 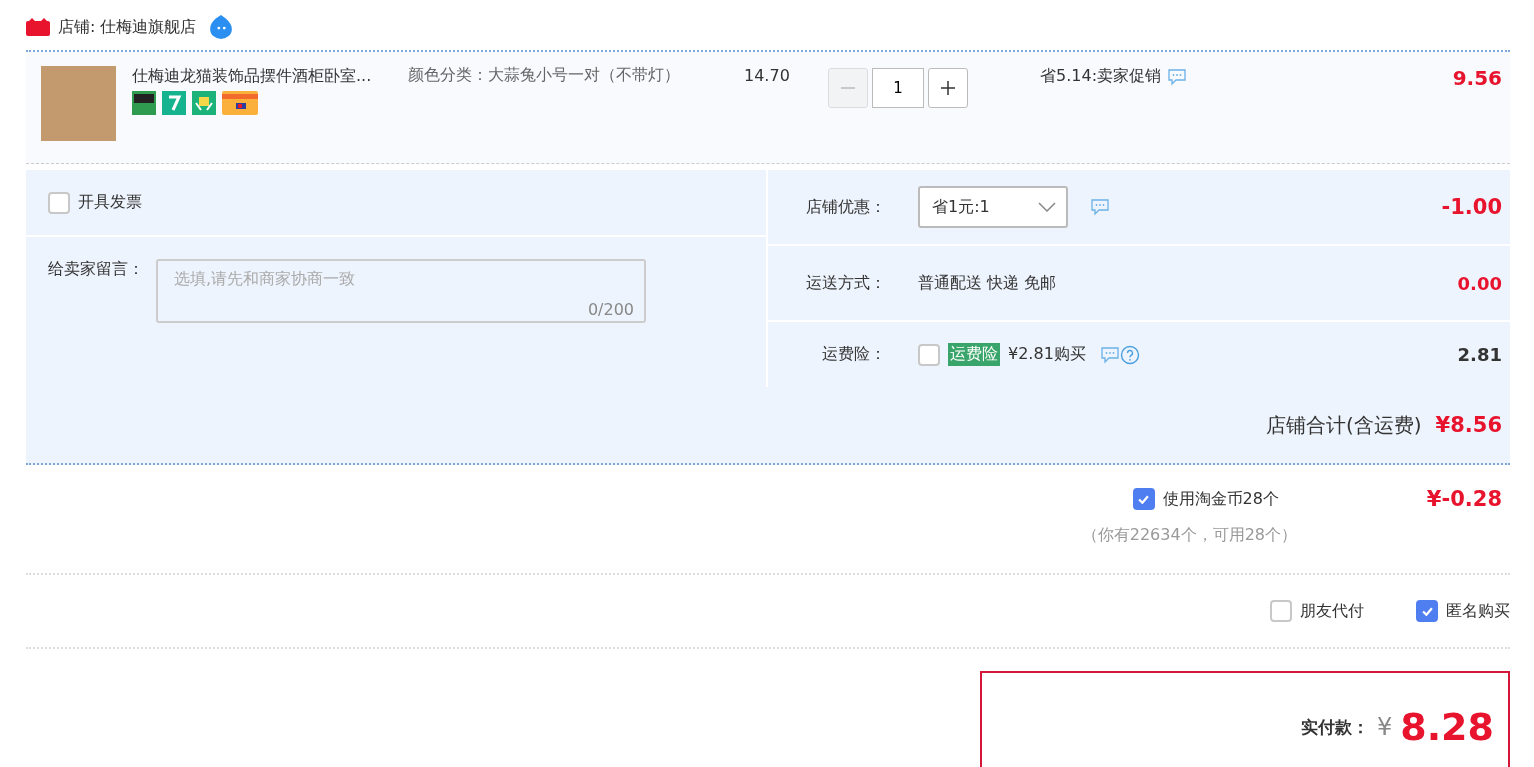 What do you see at coordinates (610, 309) in the screenshot?
I see `character-counter: 0/200` at bounding box center [610, 309].